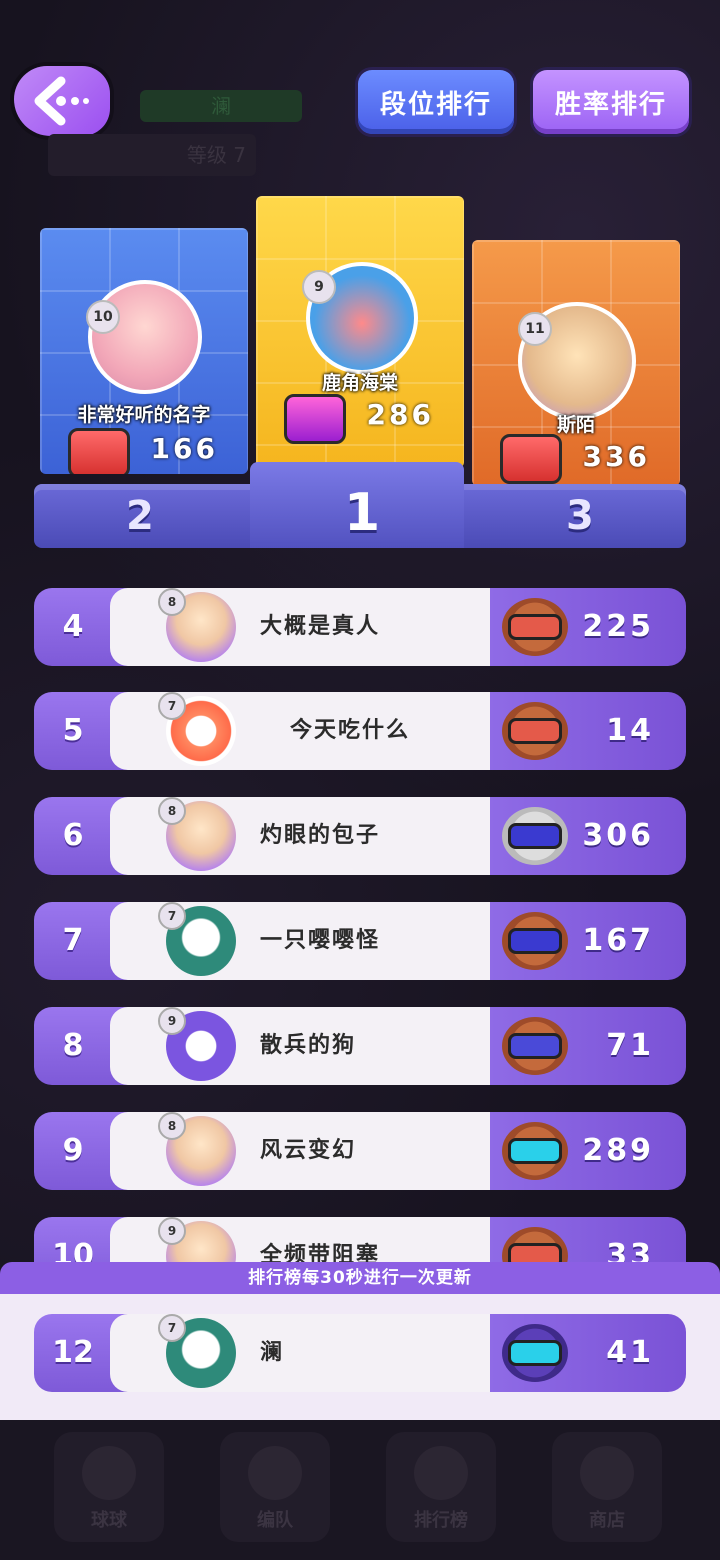  I want to click on nav-label: 编队, so click(275, 1520).